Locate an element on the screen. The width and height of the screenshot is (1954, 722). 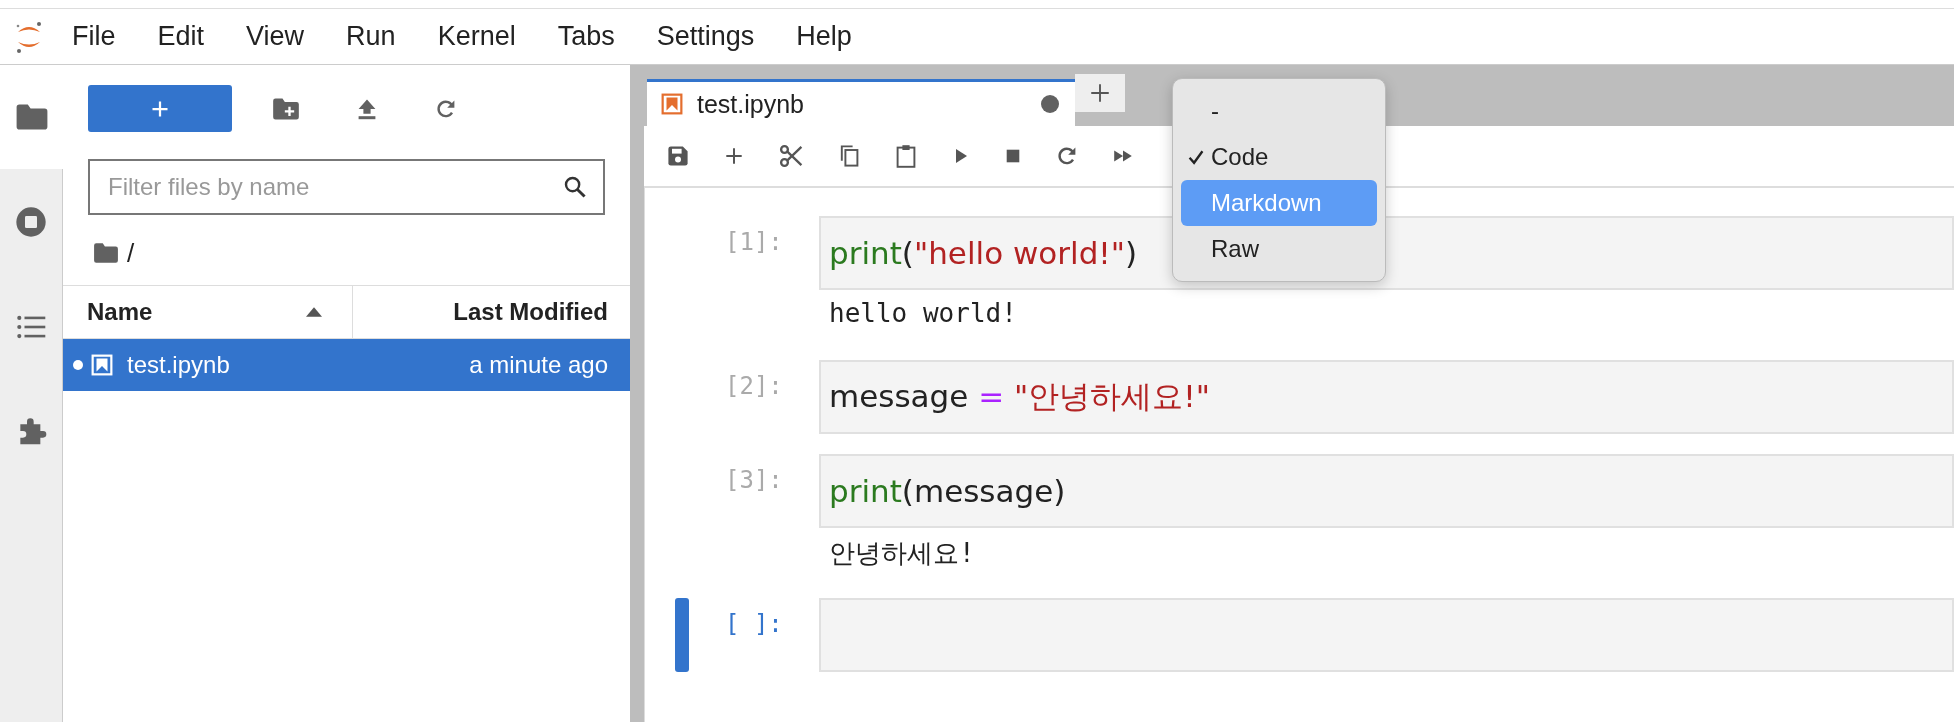
option-label: - is located at coordinates (1215, 111).